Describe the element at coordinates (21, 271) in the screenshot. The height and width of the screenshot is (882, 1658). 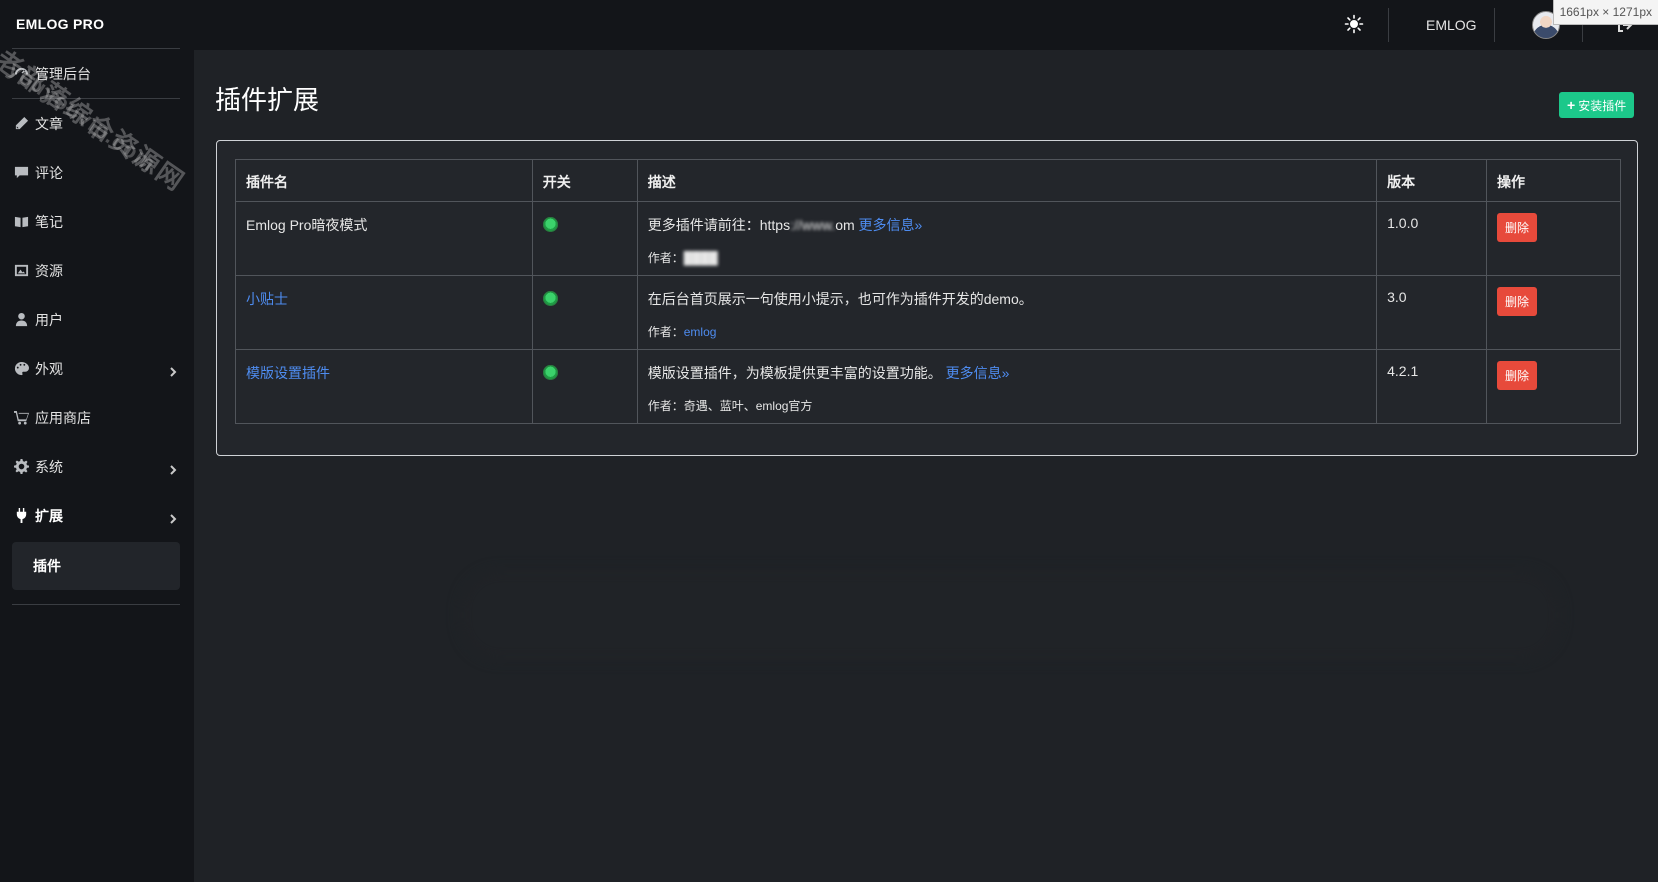
I see `image-icon` at that location.